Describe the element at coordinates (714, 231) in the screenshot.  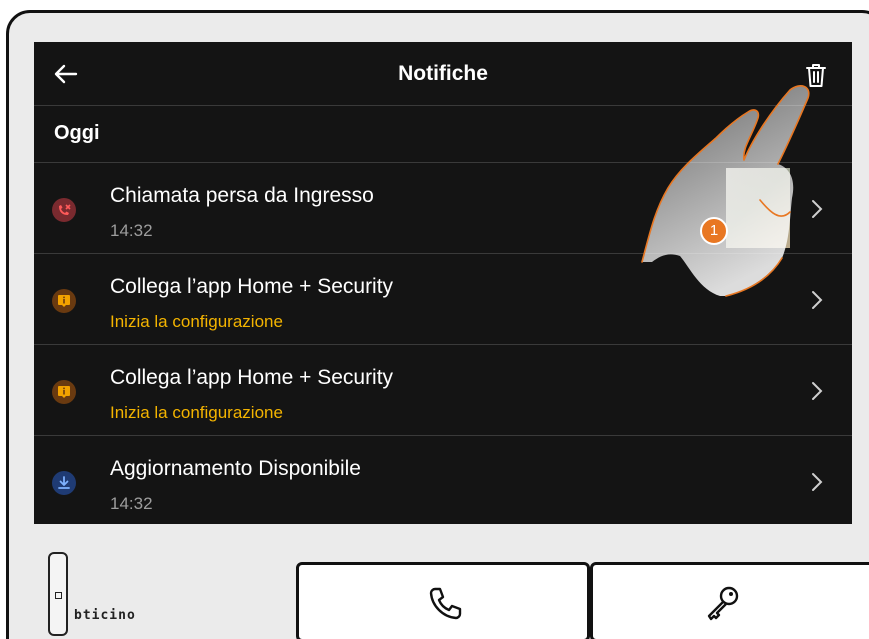
I see `step-badge: 1` at that location.